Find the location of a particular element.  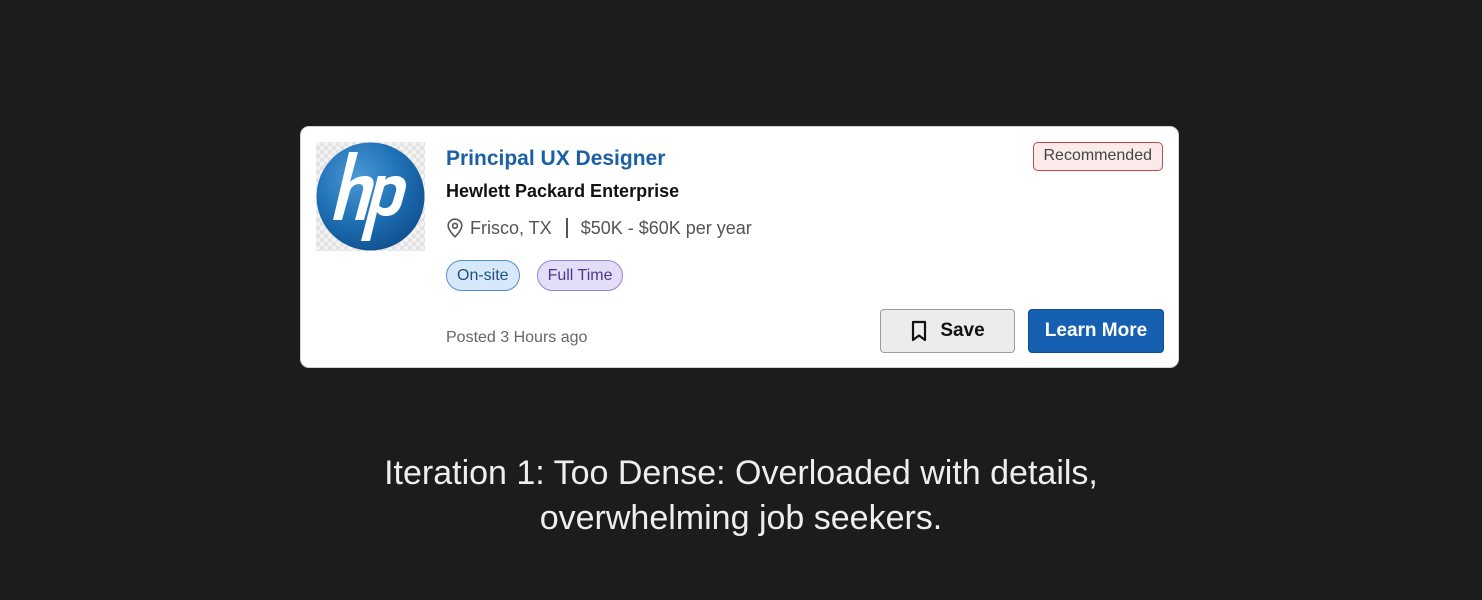

company-name: Hewlett Packard Enterprise is located at coordinates (563, 191).